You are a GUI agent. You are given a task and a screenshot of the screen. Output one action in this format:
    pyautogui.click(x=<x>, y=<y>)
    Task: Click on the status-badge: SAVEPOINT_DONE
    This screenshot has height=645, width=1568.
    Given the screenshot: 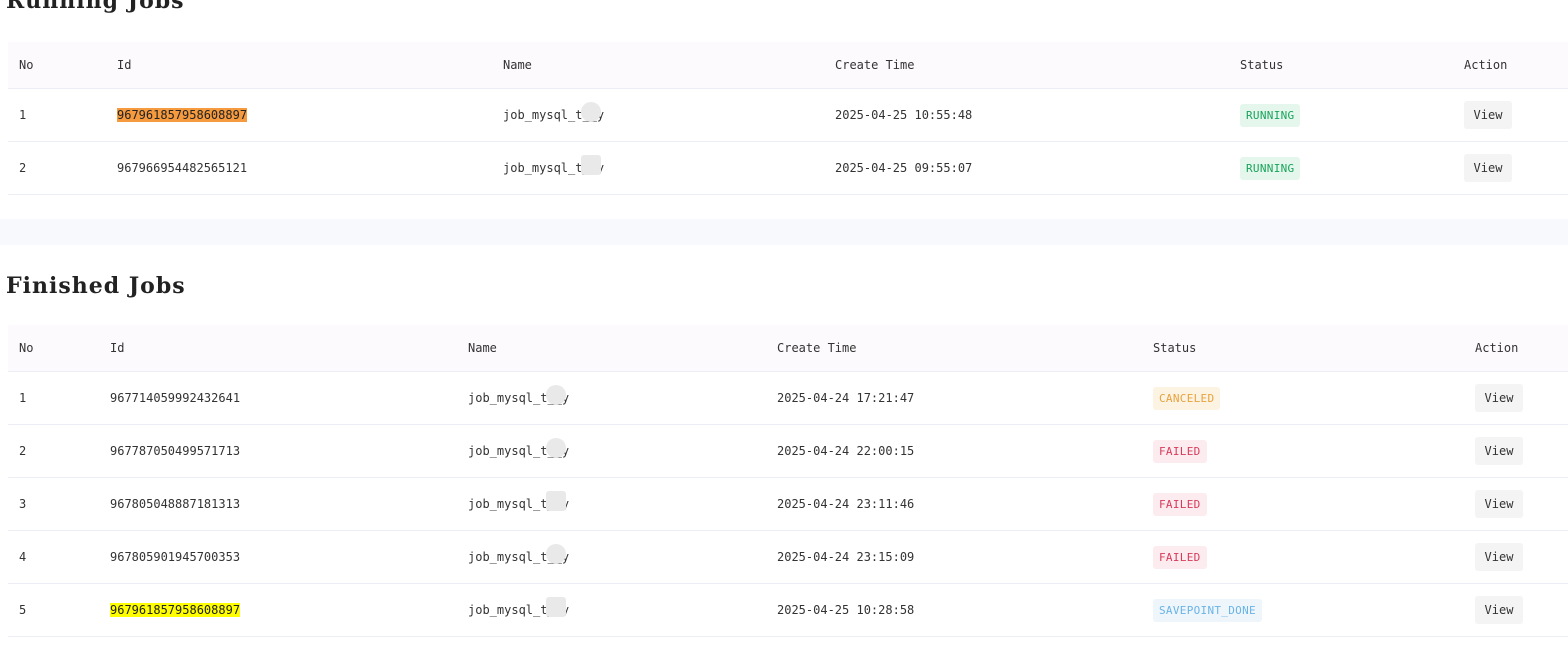 What is the action you would take?
    pyautogui.click(x=1207, y=610)
    